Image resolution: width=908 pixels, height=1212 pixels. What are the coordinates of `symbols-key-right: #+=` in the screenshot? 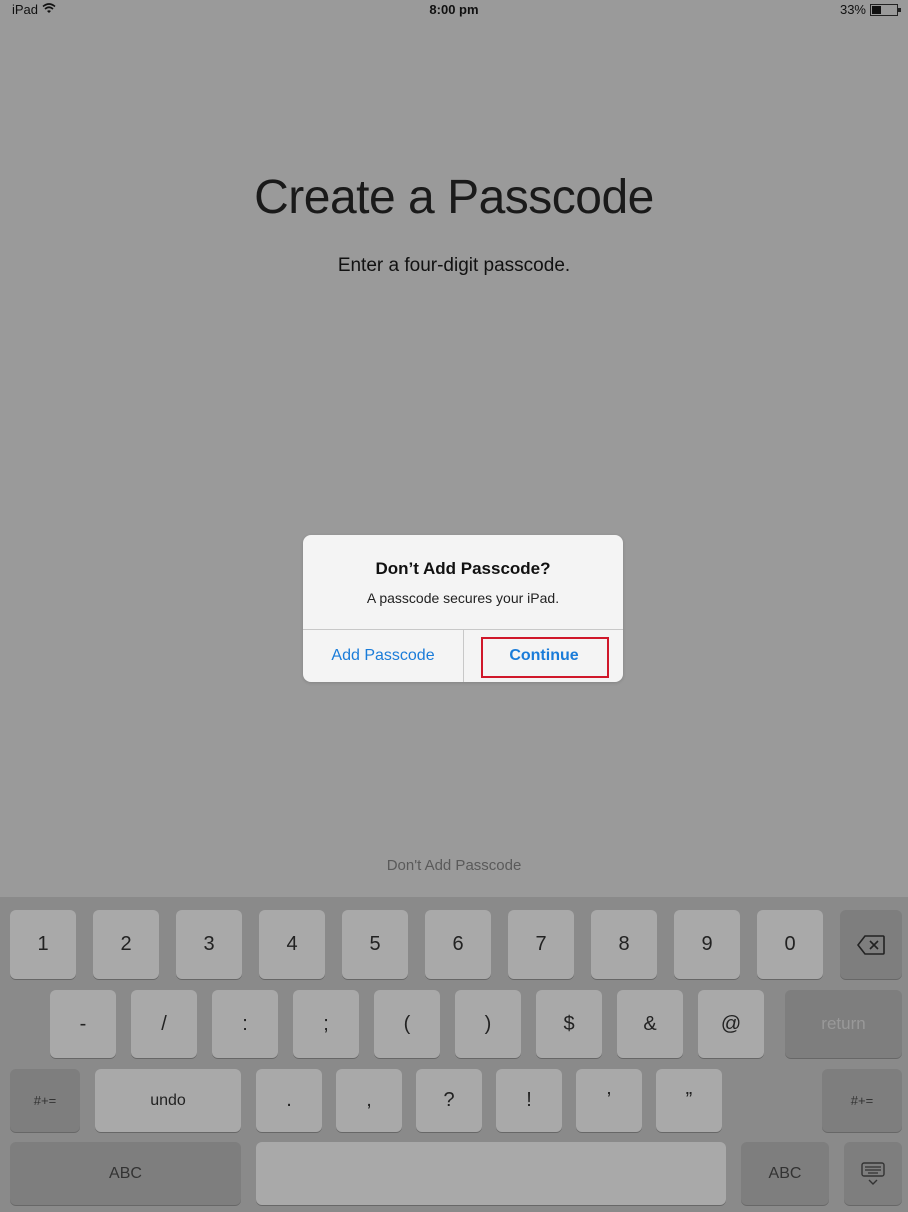 It's located at (862, 1100).